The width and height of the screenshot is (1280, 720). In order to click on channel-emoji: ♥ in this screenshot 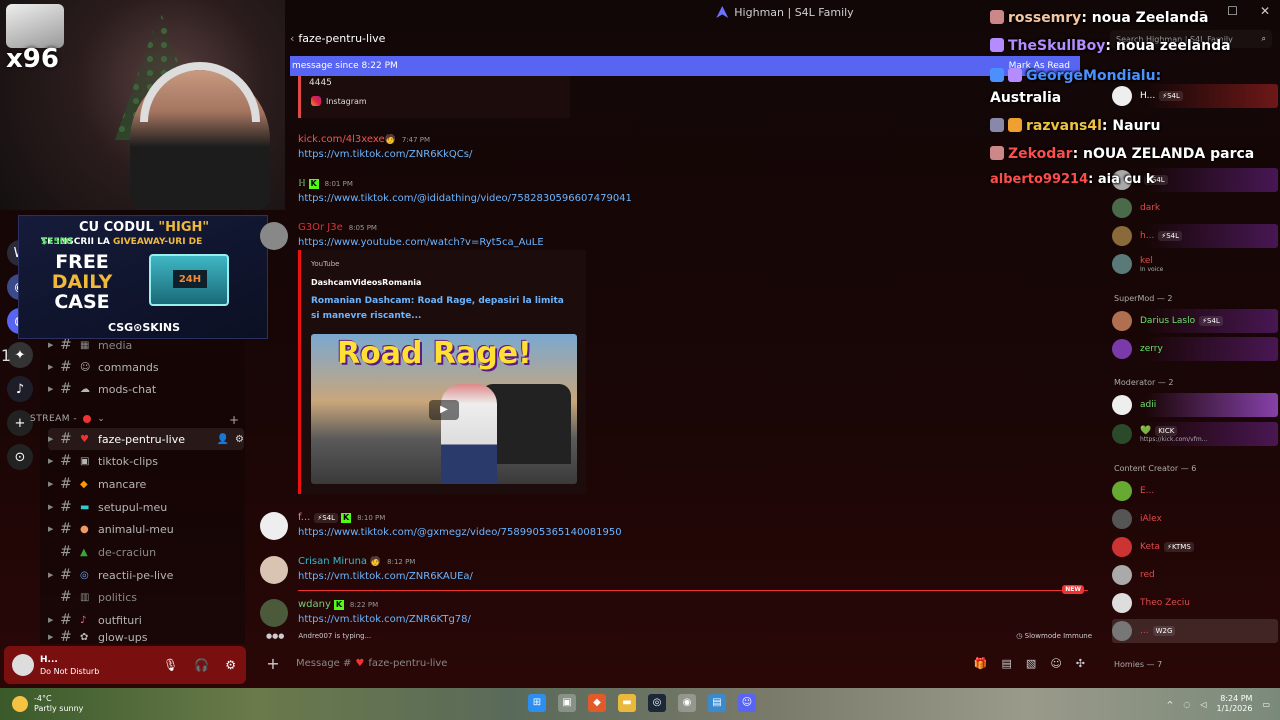, I will do `click(84, 439)`.